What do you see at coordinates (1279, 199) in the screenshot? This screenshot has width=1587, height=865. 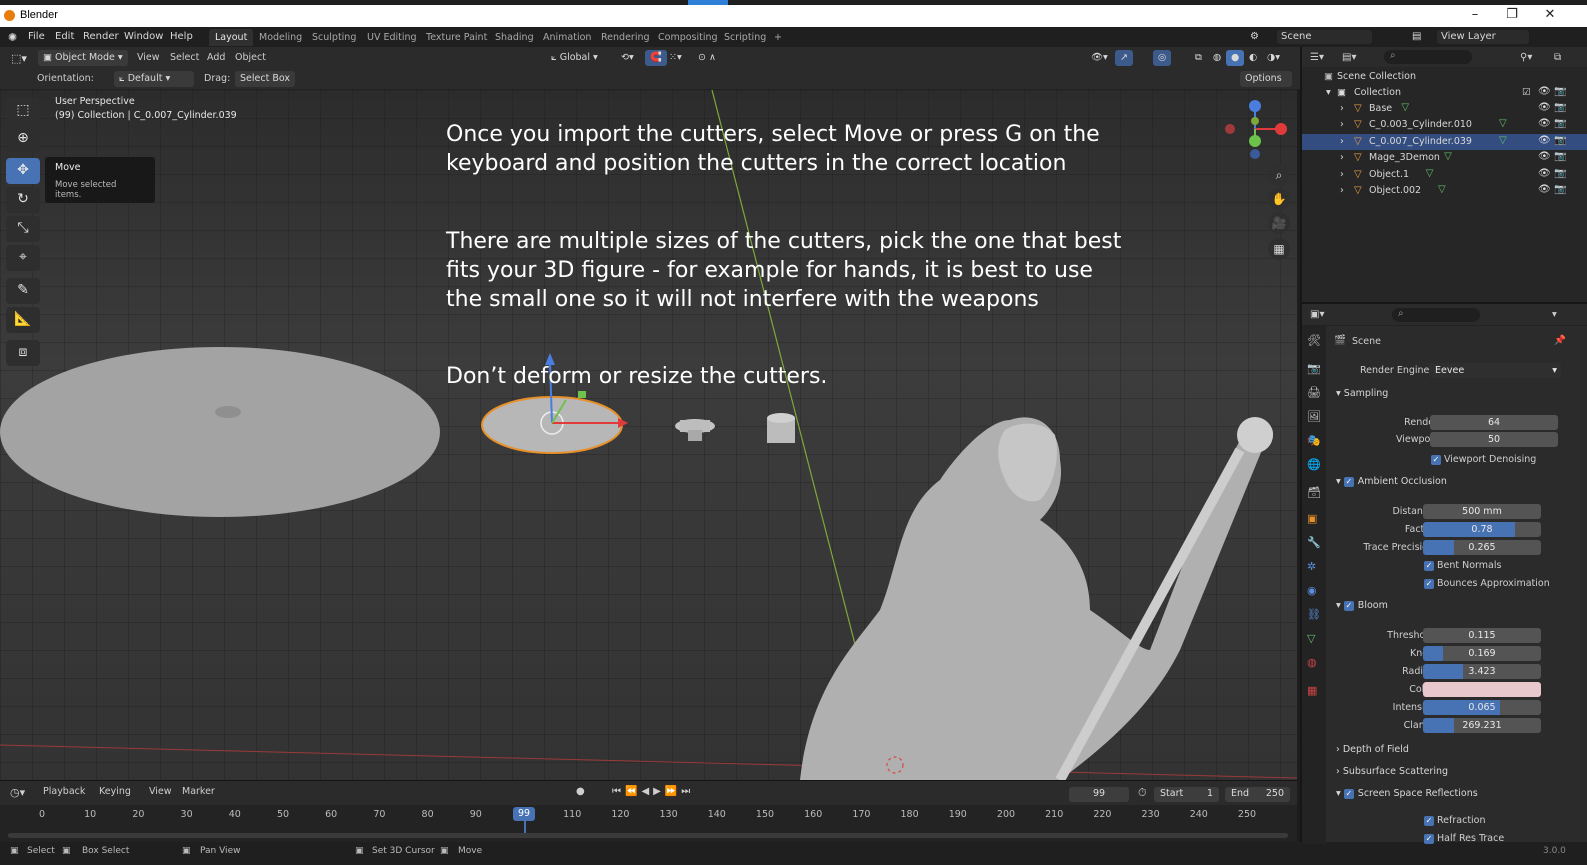 I see `pan-hand-icon: ✋` at bounding box center [1279, 199].